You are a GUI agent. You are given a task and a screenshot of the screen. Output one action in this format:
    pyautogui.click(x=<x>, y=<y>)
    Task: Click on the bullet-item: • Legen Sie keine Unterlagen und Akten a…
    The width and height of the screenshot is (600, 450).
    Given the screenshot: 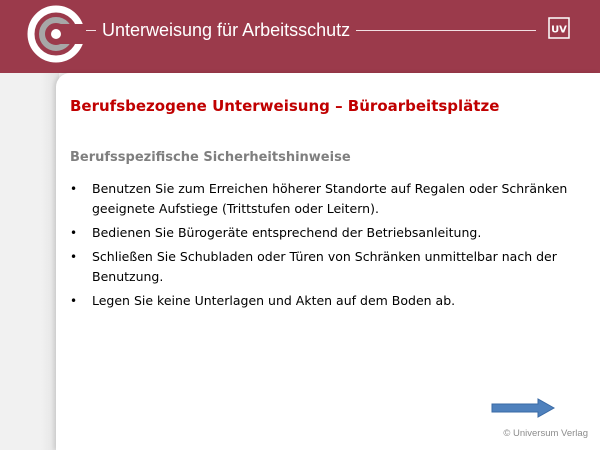 What is the action you would take?
    pyautogui.click(x=320, y=301)
    